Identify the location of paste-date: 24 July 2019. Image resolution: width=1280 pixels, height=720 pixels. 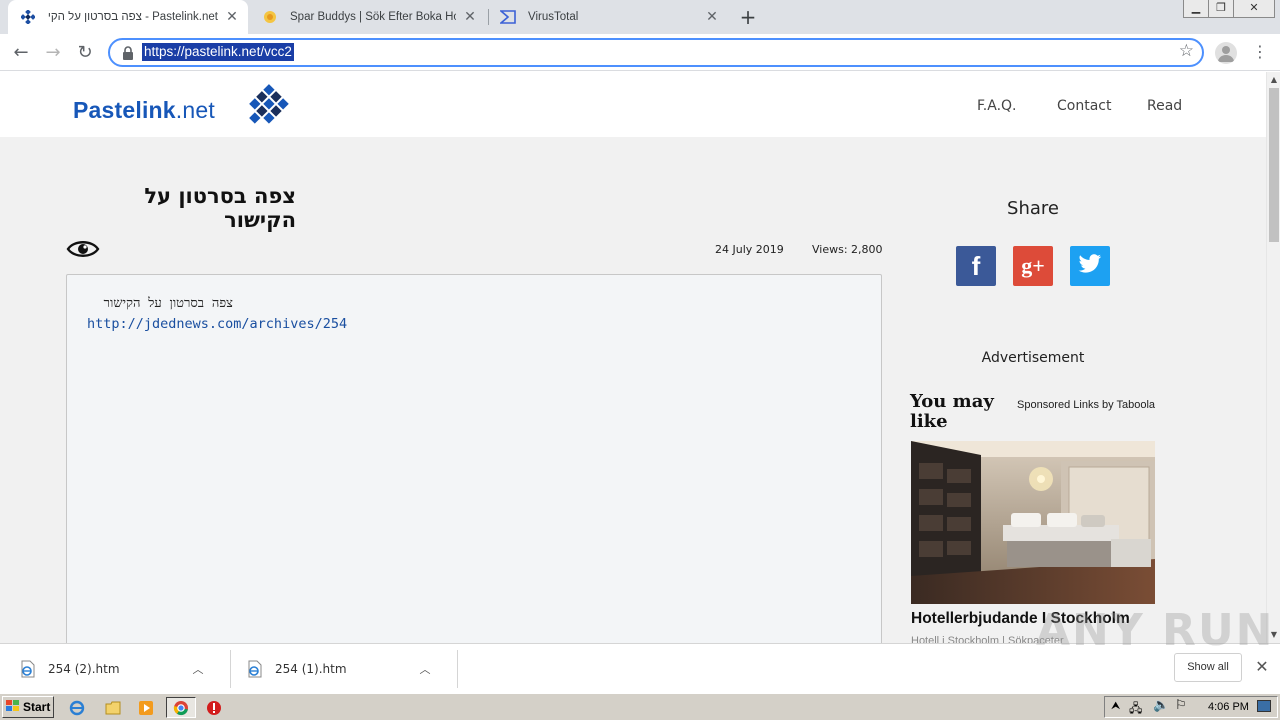
(749, 249).